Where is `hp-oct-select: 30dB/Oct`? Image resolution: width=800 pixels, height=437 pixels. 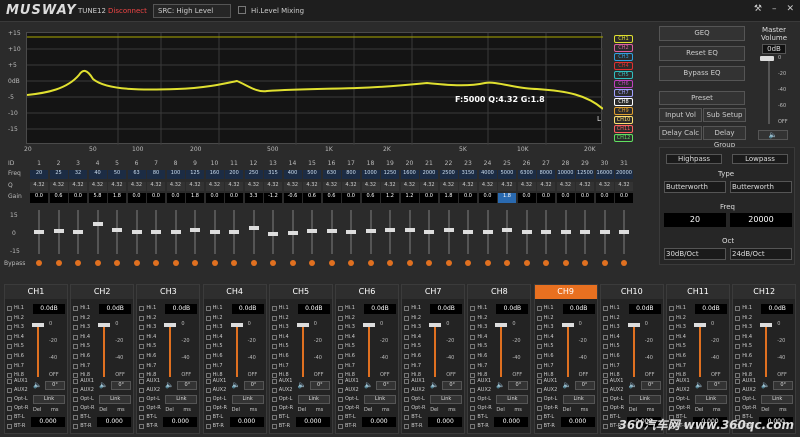 hp-oct-select: 30dB/Oct is located at coordinates (695, 254).